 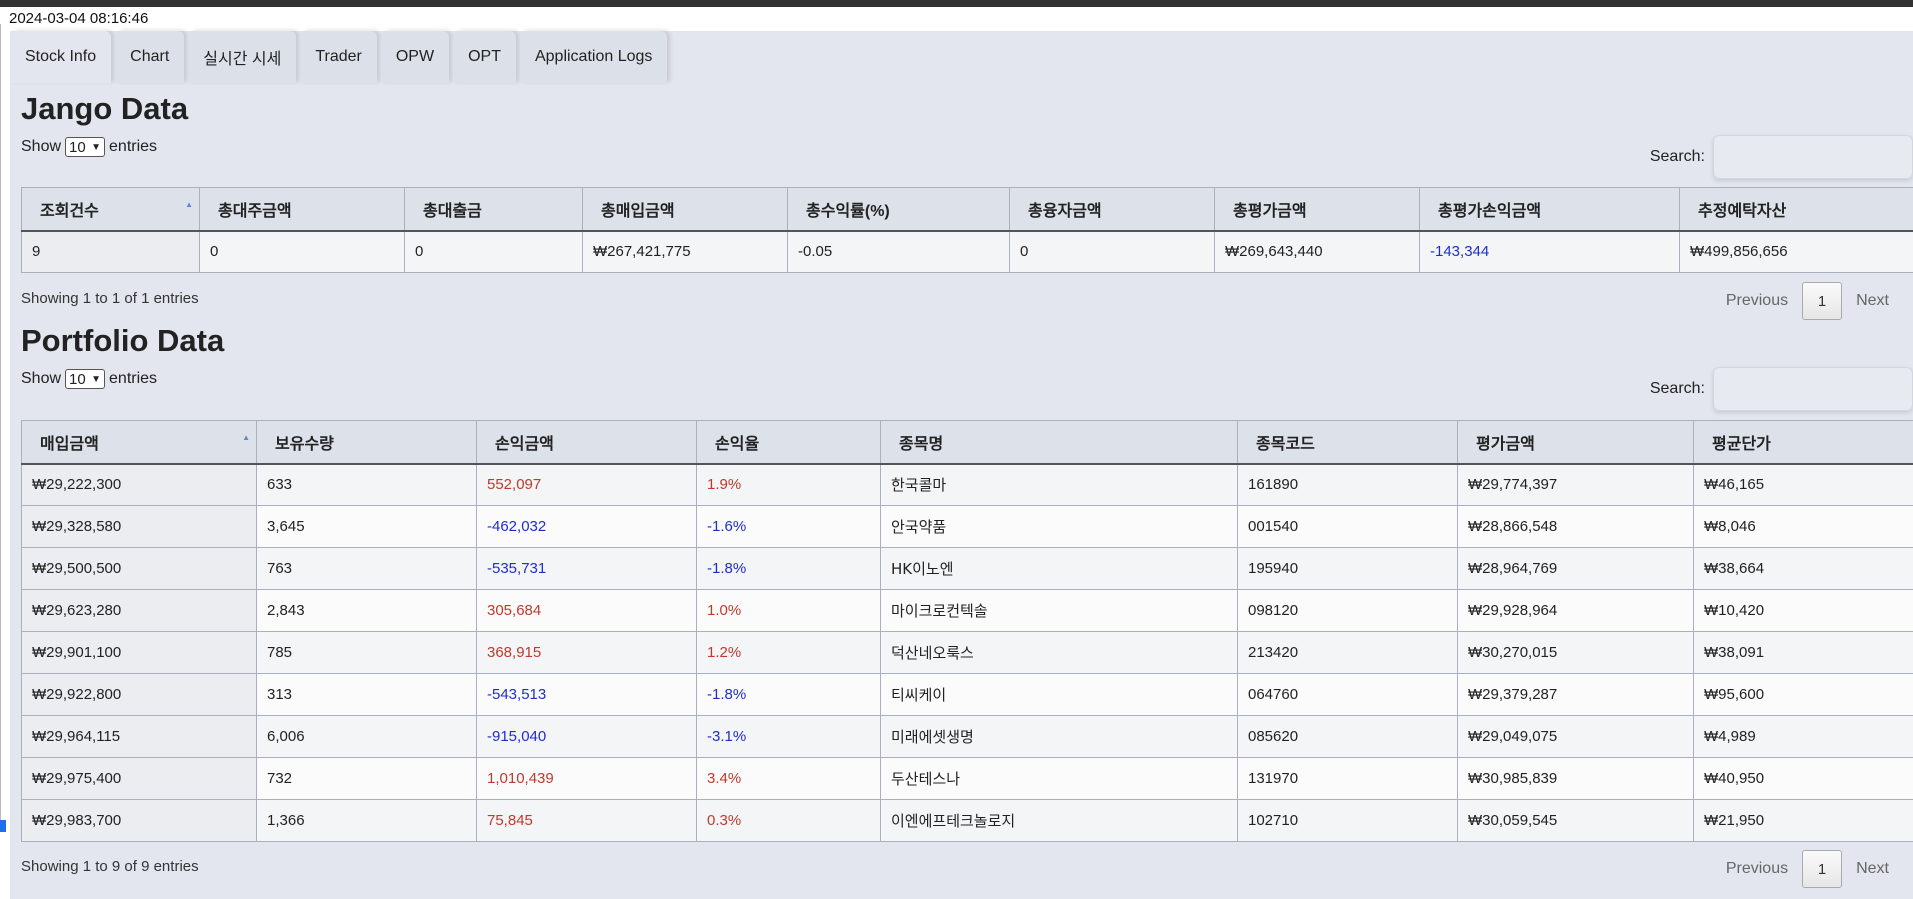 I want to click on table-cell: ₩30,270,015, so click(x=1575, y=652).